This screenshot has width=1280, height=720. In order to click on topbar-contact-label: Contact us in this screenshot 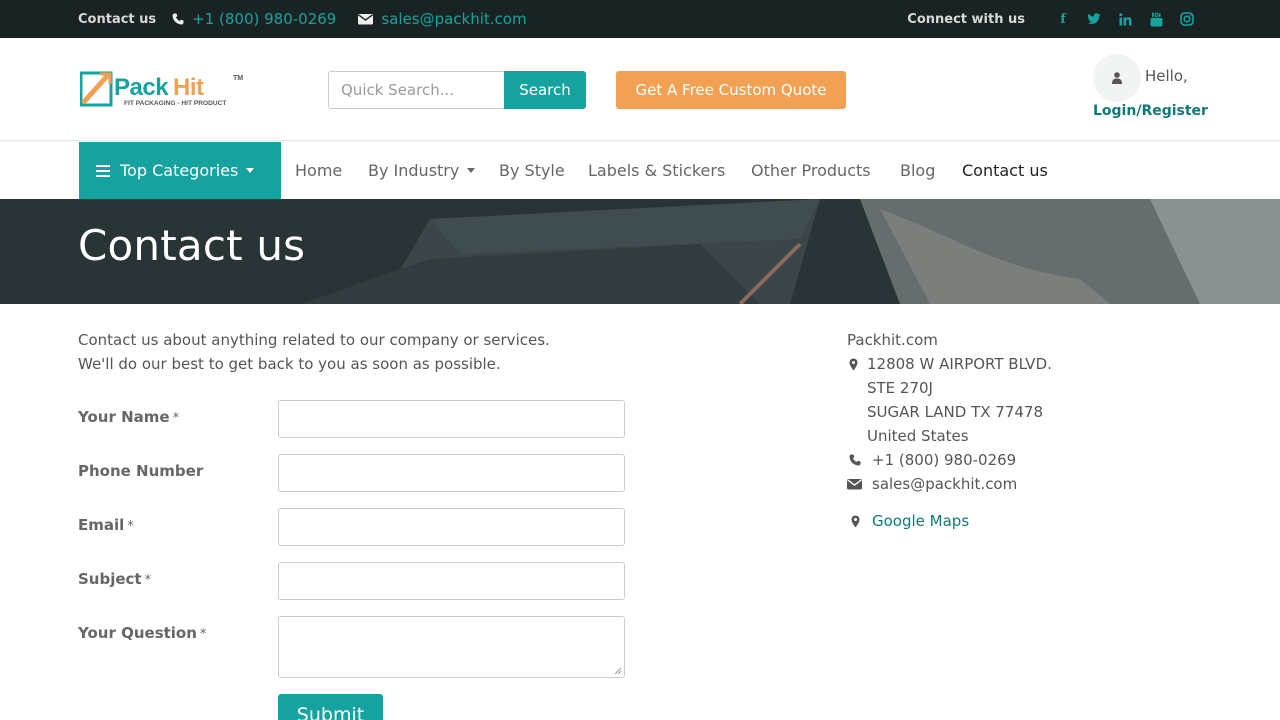, I will do `click(117, 19)`.